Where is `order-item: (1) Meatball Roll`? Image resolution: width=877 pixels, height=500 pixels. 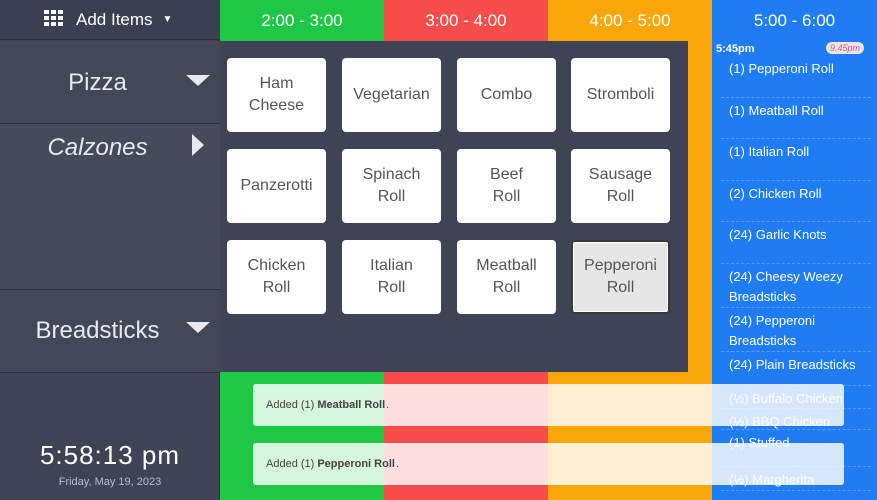
order-item: (1) Meatball Roll is located at coordinates (796, 118).